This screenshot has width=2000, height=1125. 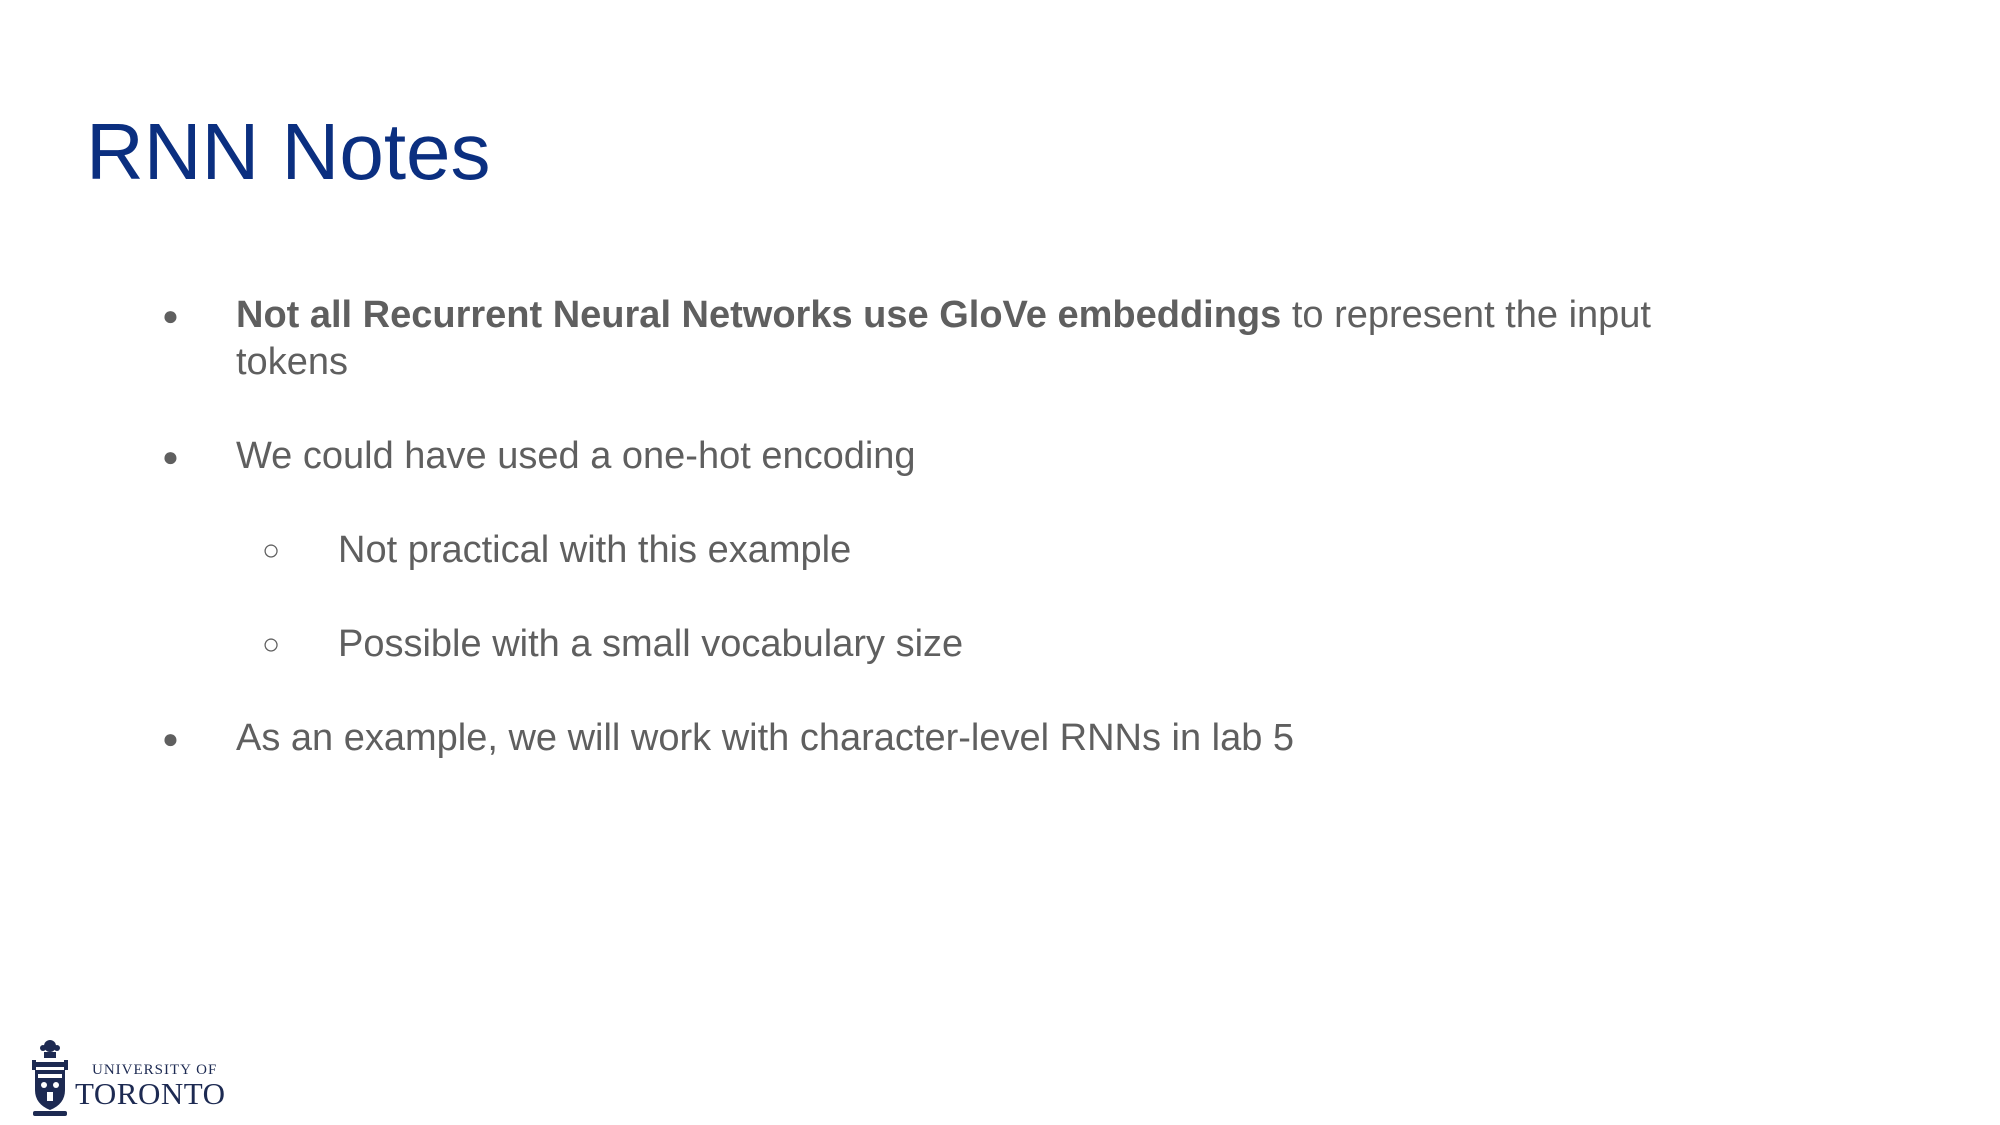 What do you see at coordinates (150, 1093) in the screenshot?
I see `logo-toronto-text: TORONTO` at bounding box center [150, 1093].